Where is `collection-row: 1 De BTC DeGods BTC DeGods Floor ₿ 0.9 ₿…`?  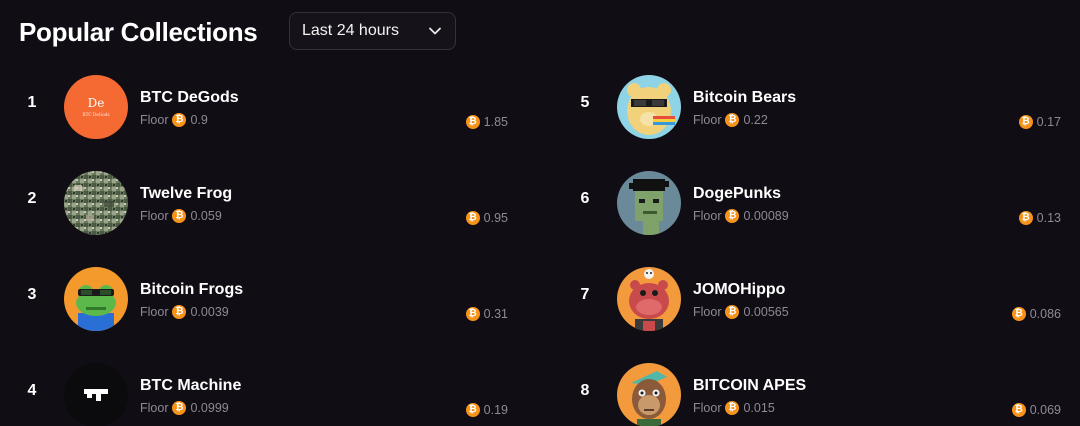 collection-row: 1 De BTC DeGods BTC DeGods Floor ₿ 0.9 ₿… is located at coordinates (262, 110).